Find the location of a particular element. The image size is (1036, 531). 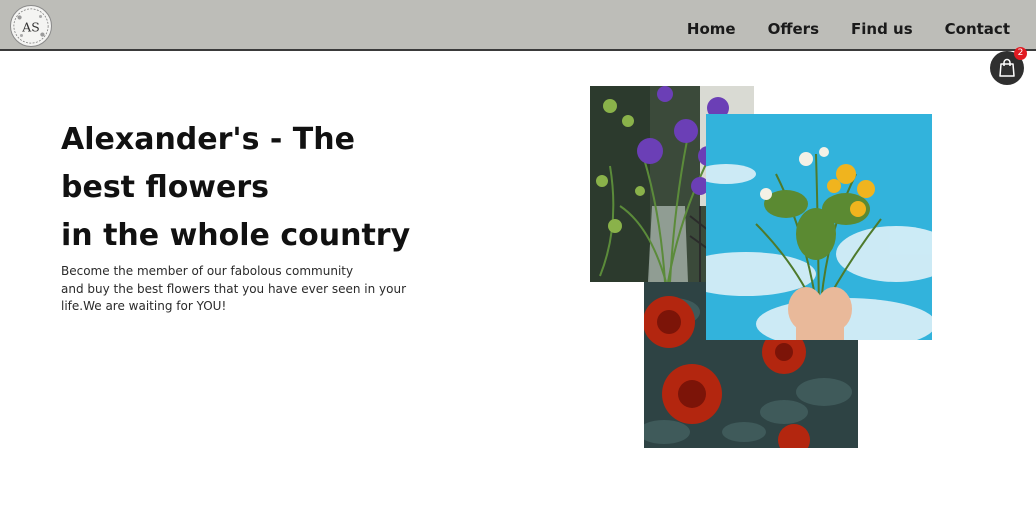

nav-contact: Contact is located at coordinates (977, 29).